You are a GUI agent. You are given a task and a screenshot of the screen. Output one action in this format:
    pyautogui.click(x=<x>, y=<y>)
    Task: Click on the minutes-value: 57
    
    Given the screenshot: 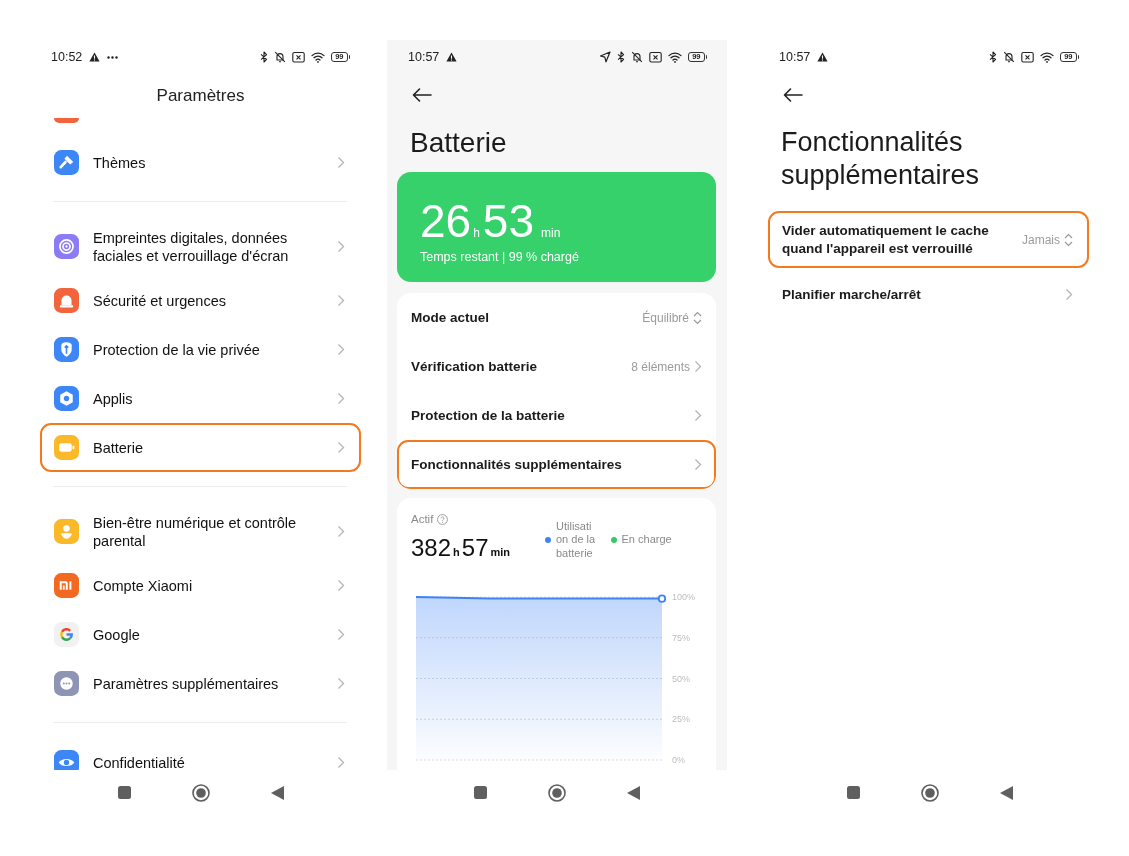 What is the action you would take?
    pyautogui.click(x=475, y=548)
    